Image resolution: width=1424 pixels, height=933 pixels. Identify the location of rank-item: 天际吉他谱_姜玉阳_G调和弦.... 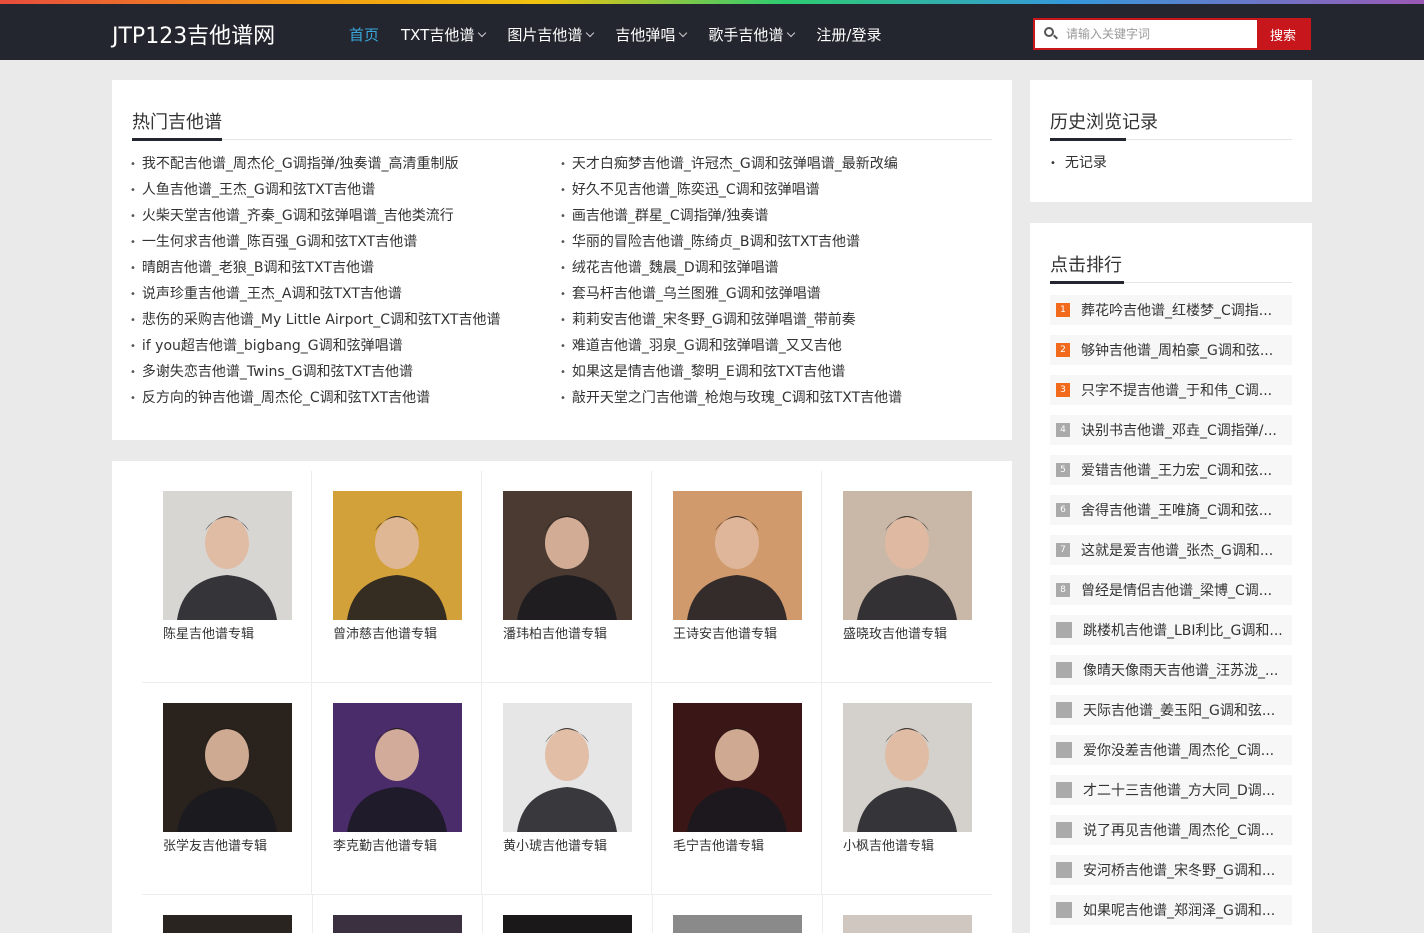
(1171, 710).